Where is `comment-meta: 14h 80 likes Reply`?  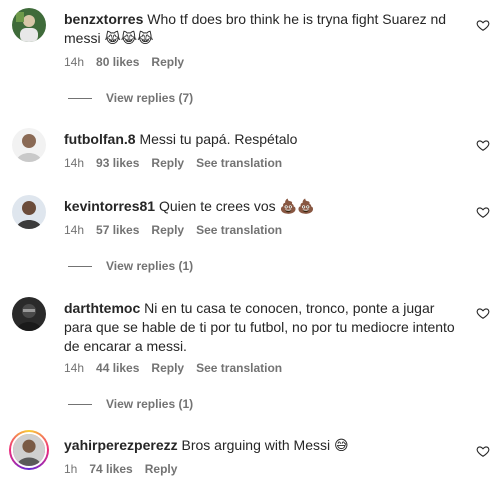
comment-meta: 14h 80 likes Reply is located at coordinates (124, 62).